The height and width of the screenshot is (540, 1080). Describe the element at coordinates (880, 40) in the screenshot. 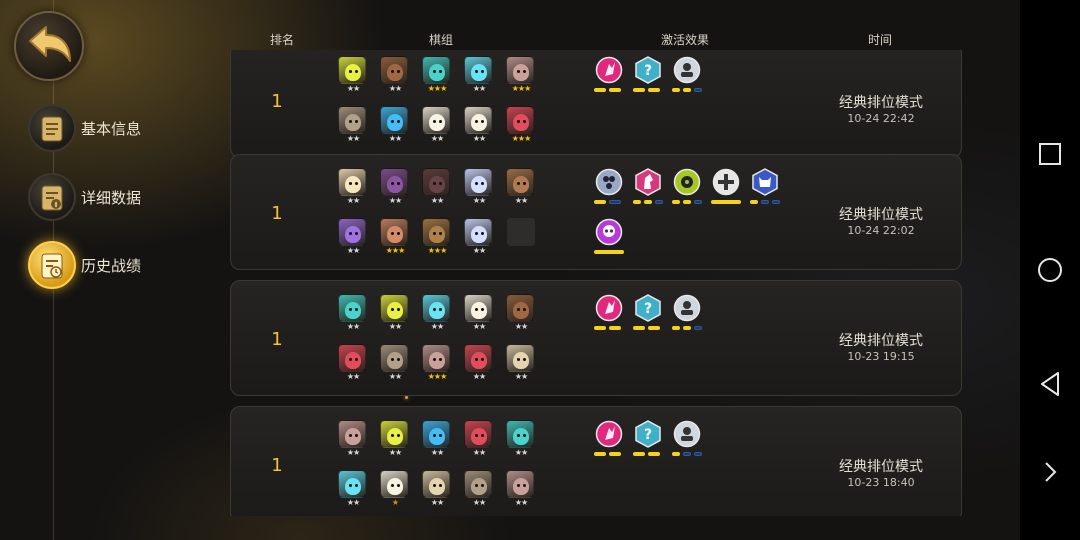

I see `header-time: 时间` at that location.